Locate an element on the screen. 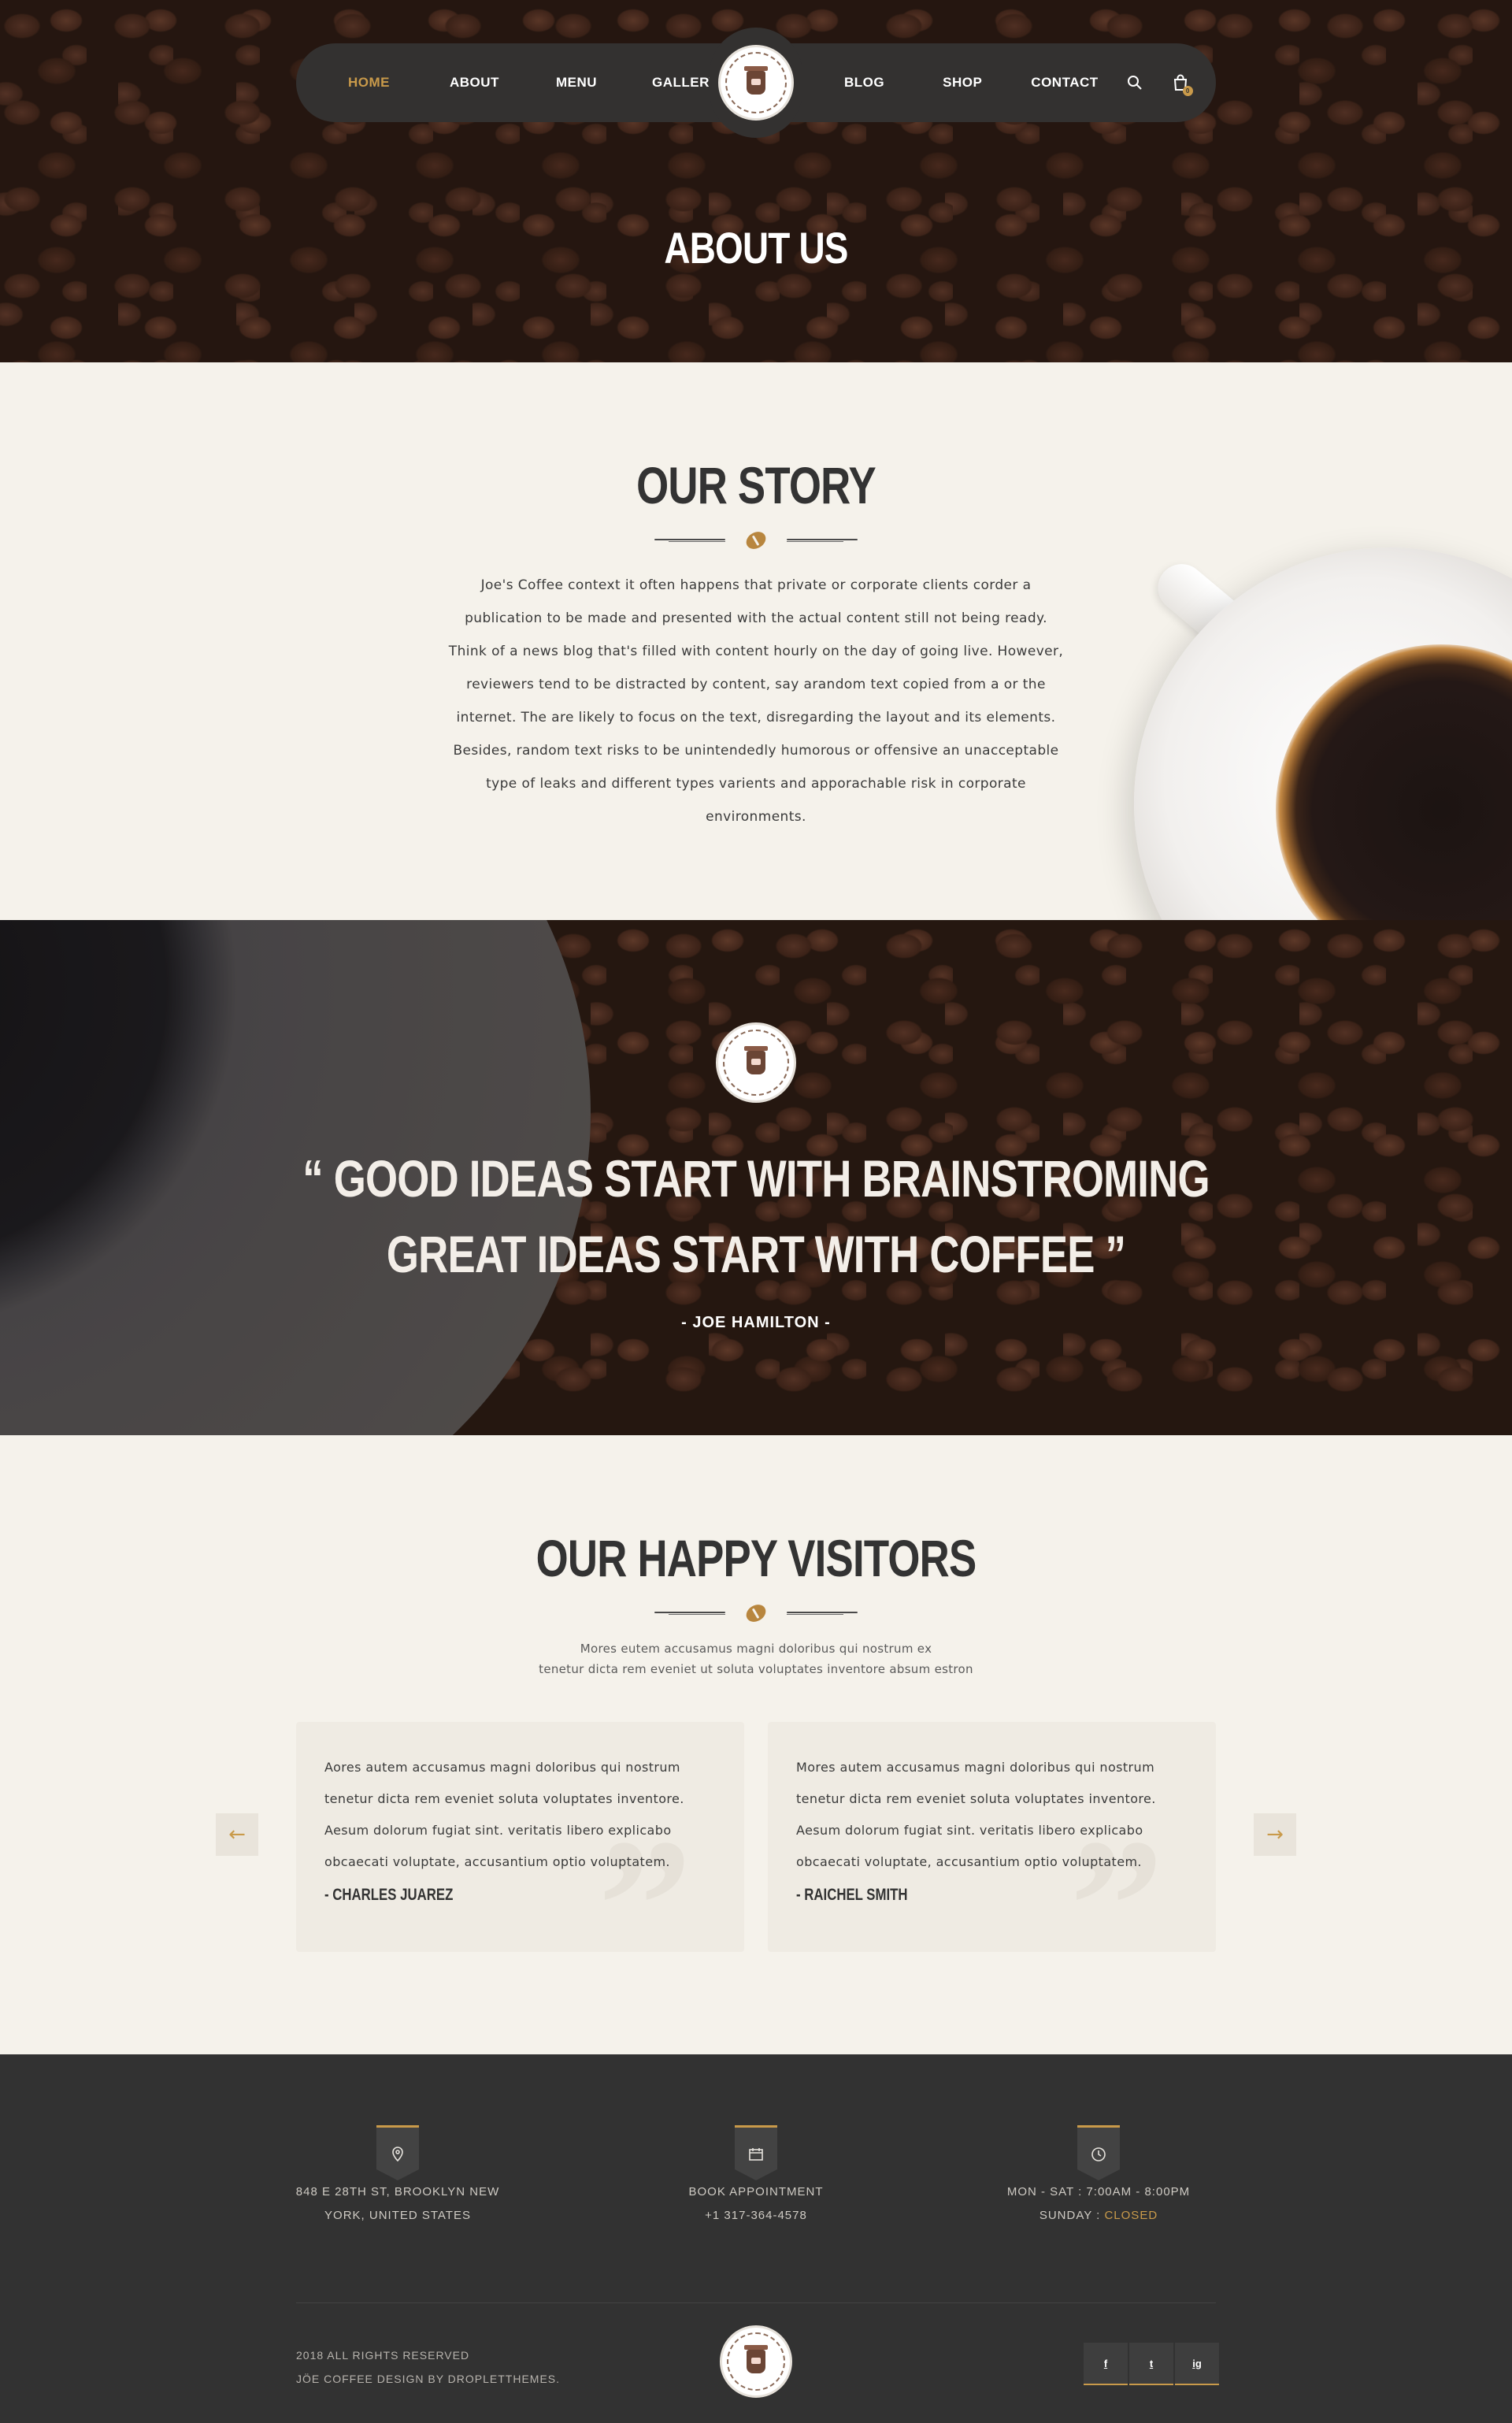  calendar-icon is located at coordinates (756, 2152).